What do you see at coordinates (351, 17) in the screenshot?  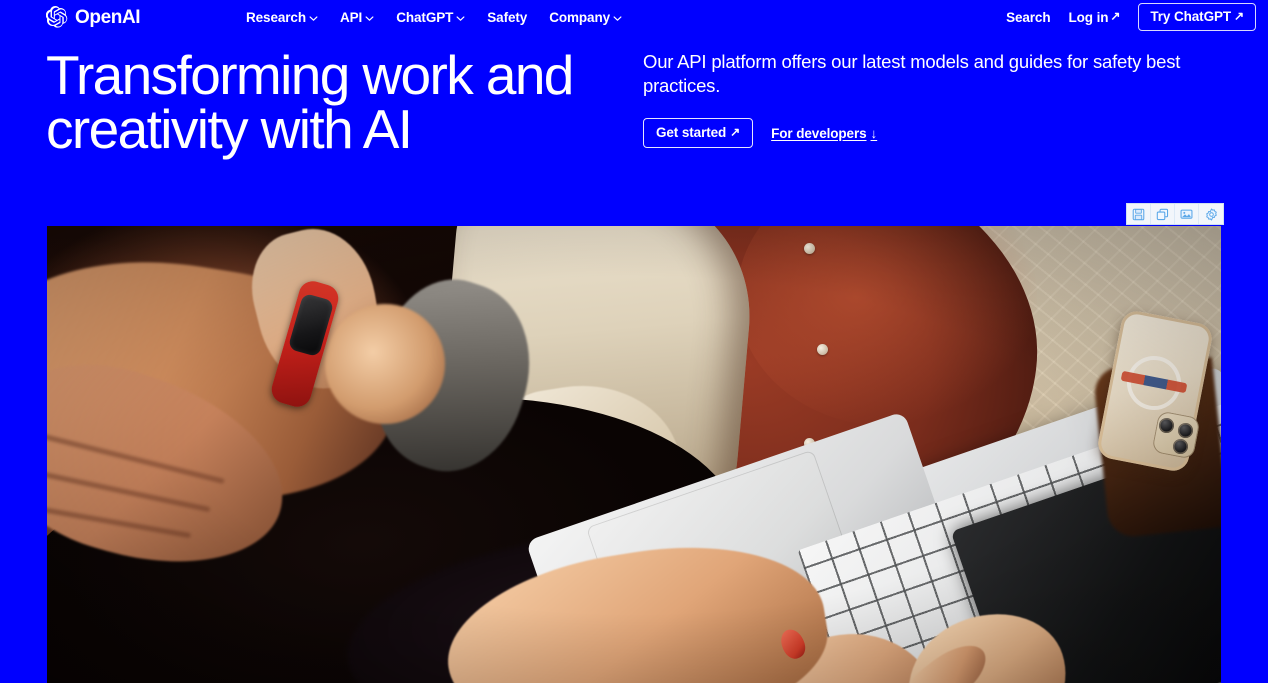 I see `nav-item-api-label: API` at bounding box center [351, 17].